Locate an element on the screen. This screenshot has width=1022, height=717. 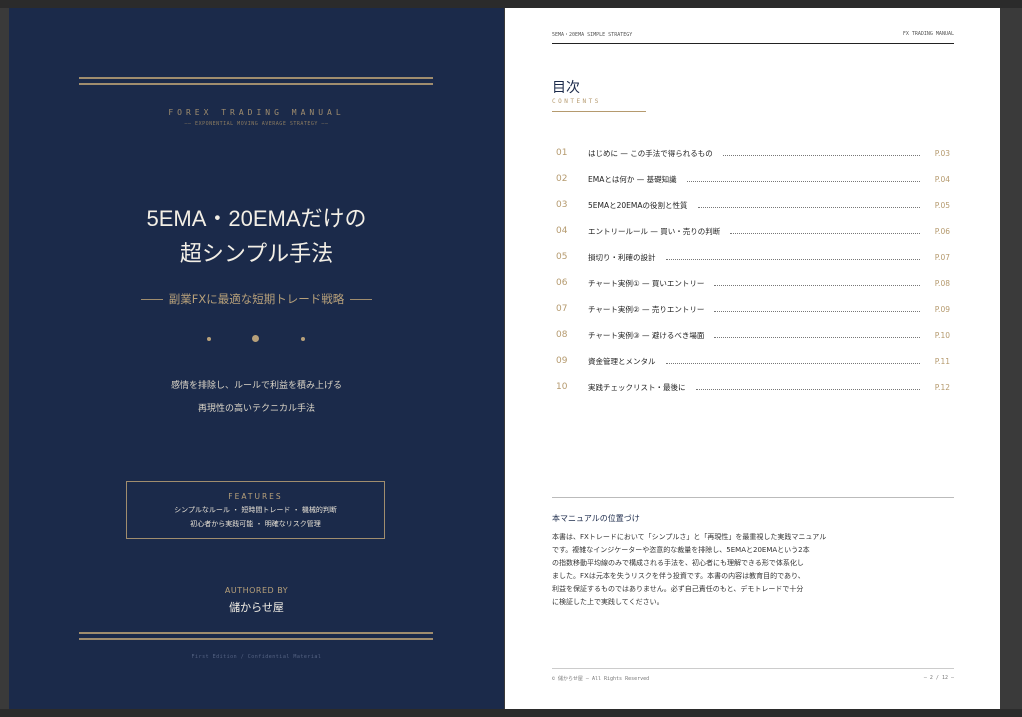
cover-tagline: 副業FXに最適な短期トレード戦略 is located at coordinates (256, 299).